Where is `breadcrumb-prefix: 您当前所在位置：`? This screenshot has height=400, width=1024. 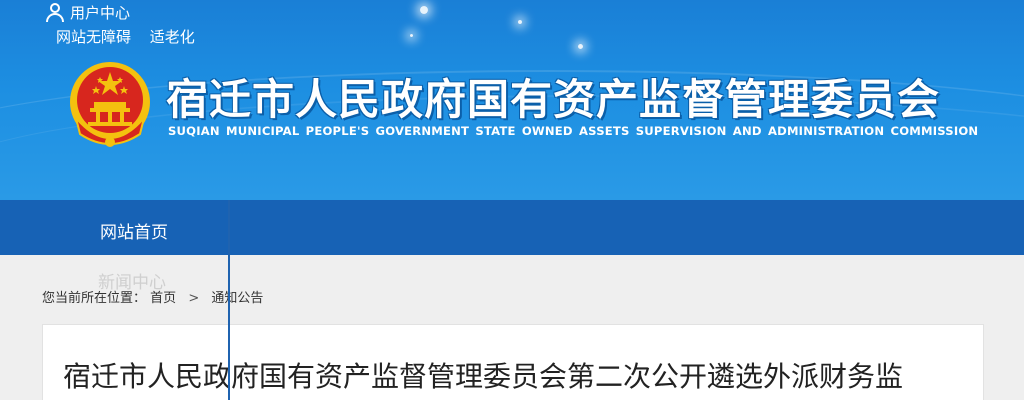 breadcrumb-prefix: 您当前所在位置： is located at coordinates (94, 298).